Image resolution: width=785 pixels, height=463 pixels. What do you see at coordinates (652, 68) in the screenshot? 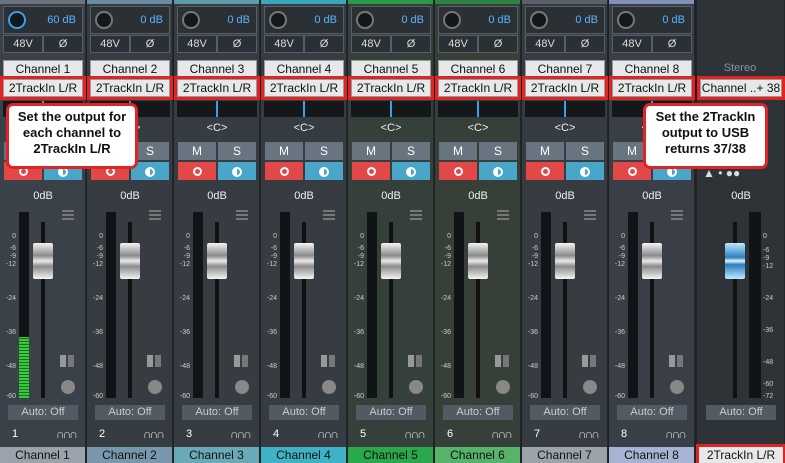
I see `channel-name: Channel 8` at bounding box center [652, 68].